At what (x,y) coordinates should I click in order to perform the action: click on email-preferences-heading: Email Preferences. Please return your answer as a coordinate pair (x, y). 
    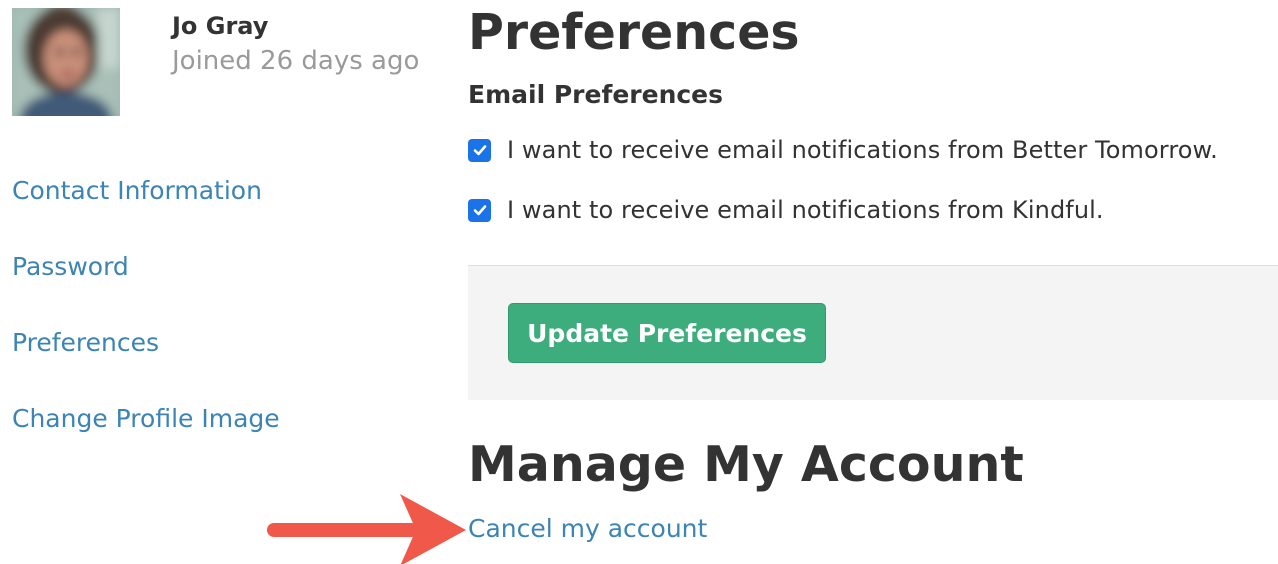
    Looking at the image, I should click on (596, 94).